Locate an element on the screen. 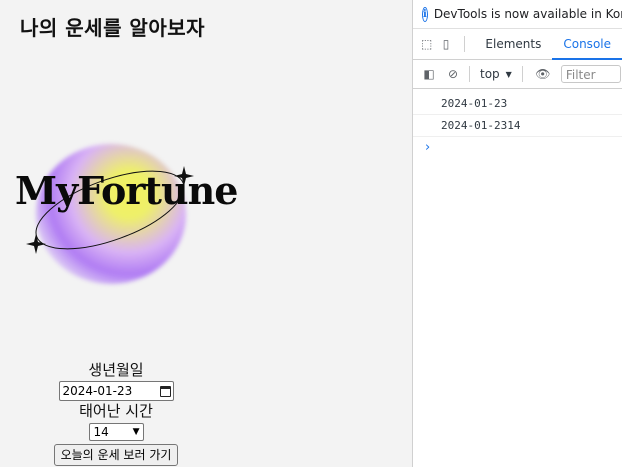 The image size is (622, 467). birth-date-input: 2024-01-23 is located at coordinates (116, 391).